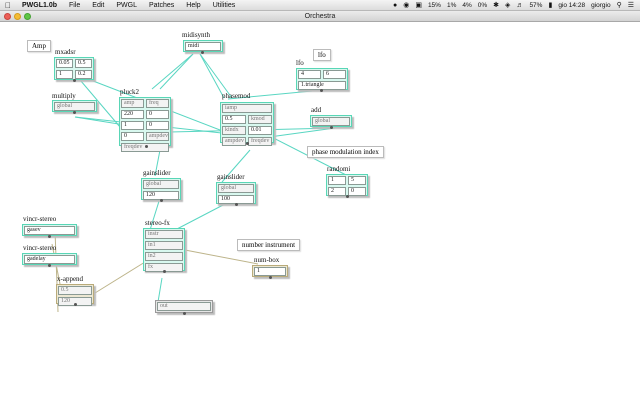 This screenshot has height=400, width=640. I want to click on menu-edit: Edit, so click(98, 5).